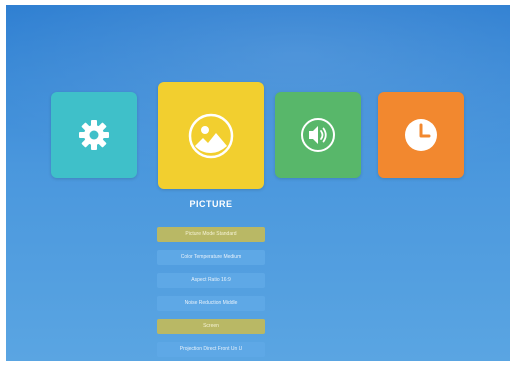 Image resolution: width=515 pixels, height=365 pixels. I want to click on picture-tile, so click(211, 135).